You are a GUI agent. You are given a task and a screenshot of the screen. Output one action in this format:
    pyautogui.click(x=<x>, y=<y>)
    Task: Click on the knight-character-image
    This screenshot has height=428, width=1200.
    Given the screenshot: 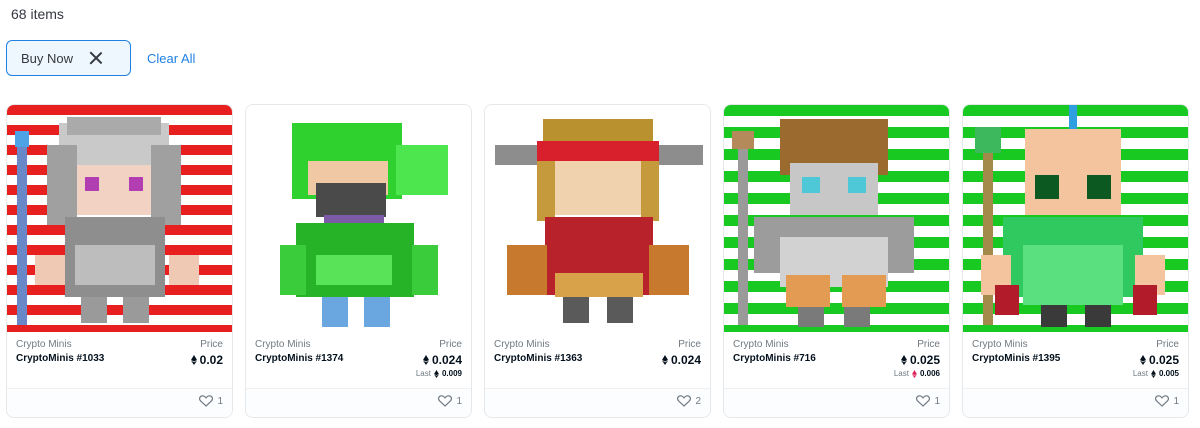 What is the action you would take?
    pyautogui.click(x=107, y=221)
    